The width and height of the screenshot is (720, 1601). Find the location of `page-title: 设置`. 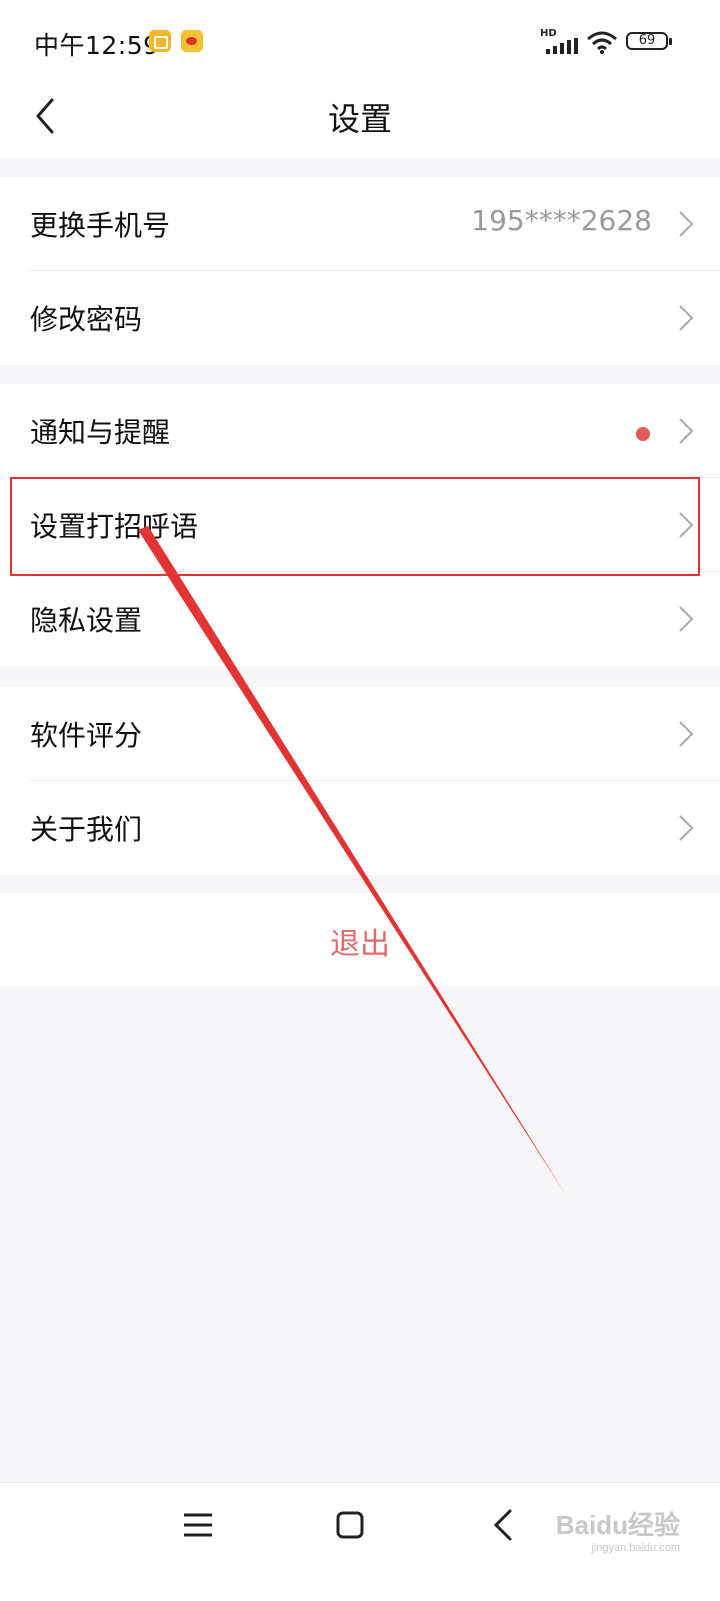

page-title: 设置 is located at coordinates (359, 119).